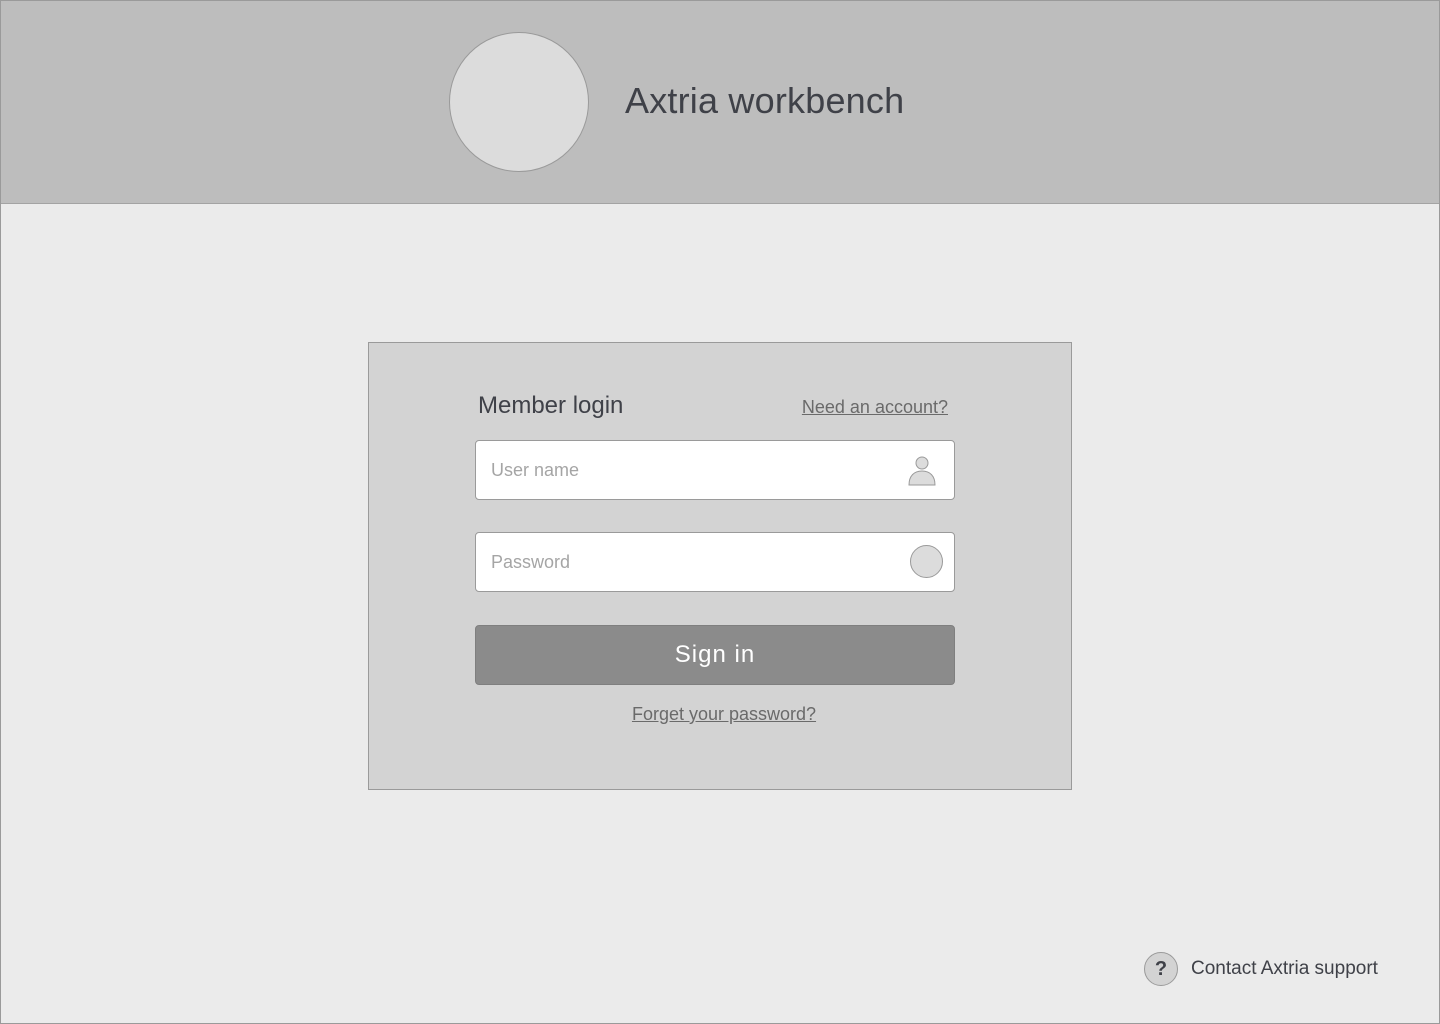 The width and height of the screenshot is (1440, 1024). I want to click on login-title: Member login, so click(551, 405).